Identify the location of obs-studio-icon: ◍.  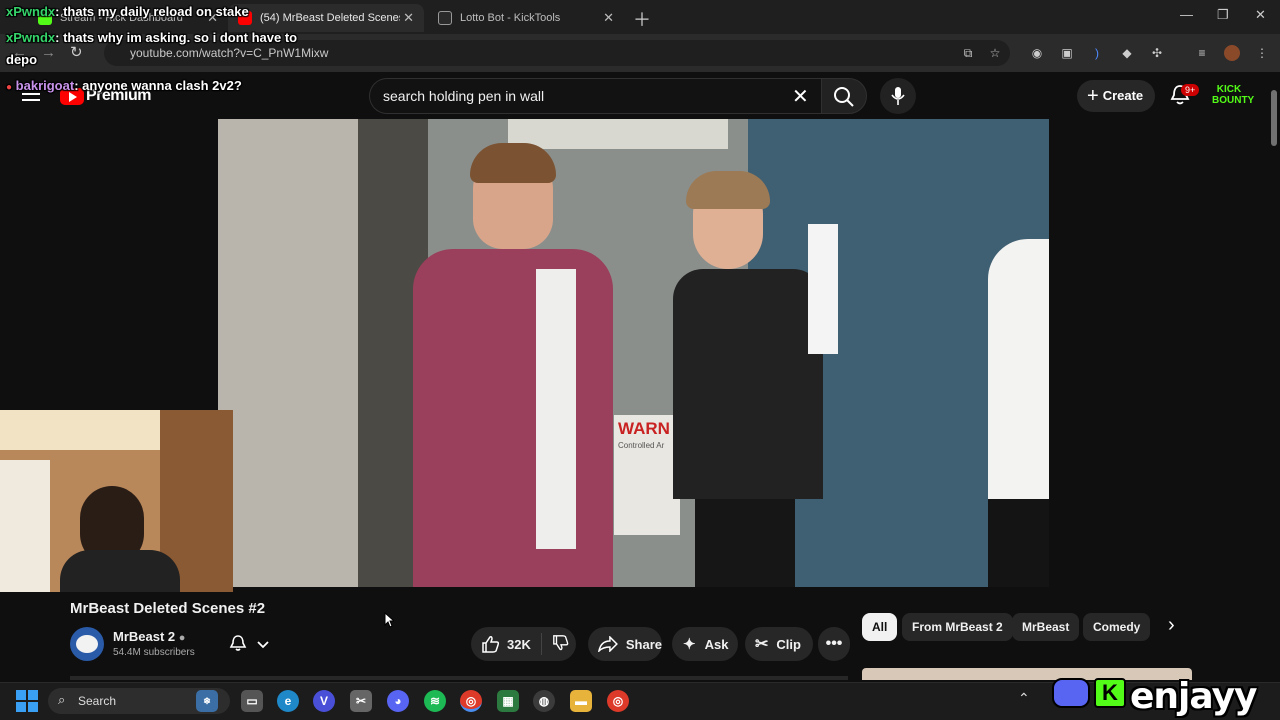
(544, 701).